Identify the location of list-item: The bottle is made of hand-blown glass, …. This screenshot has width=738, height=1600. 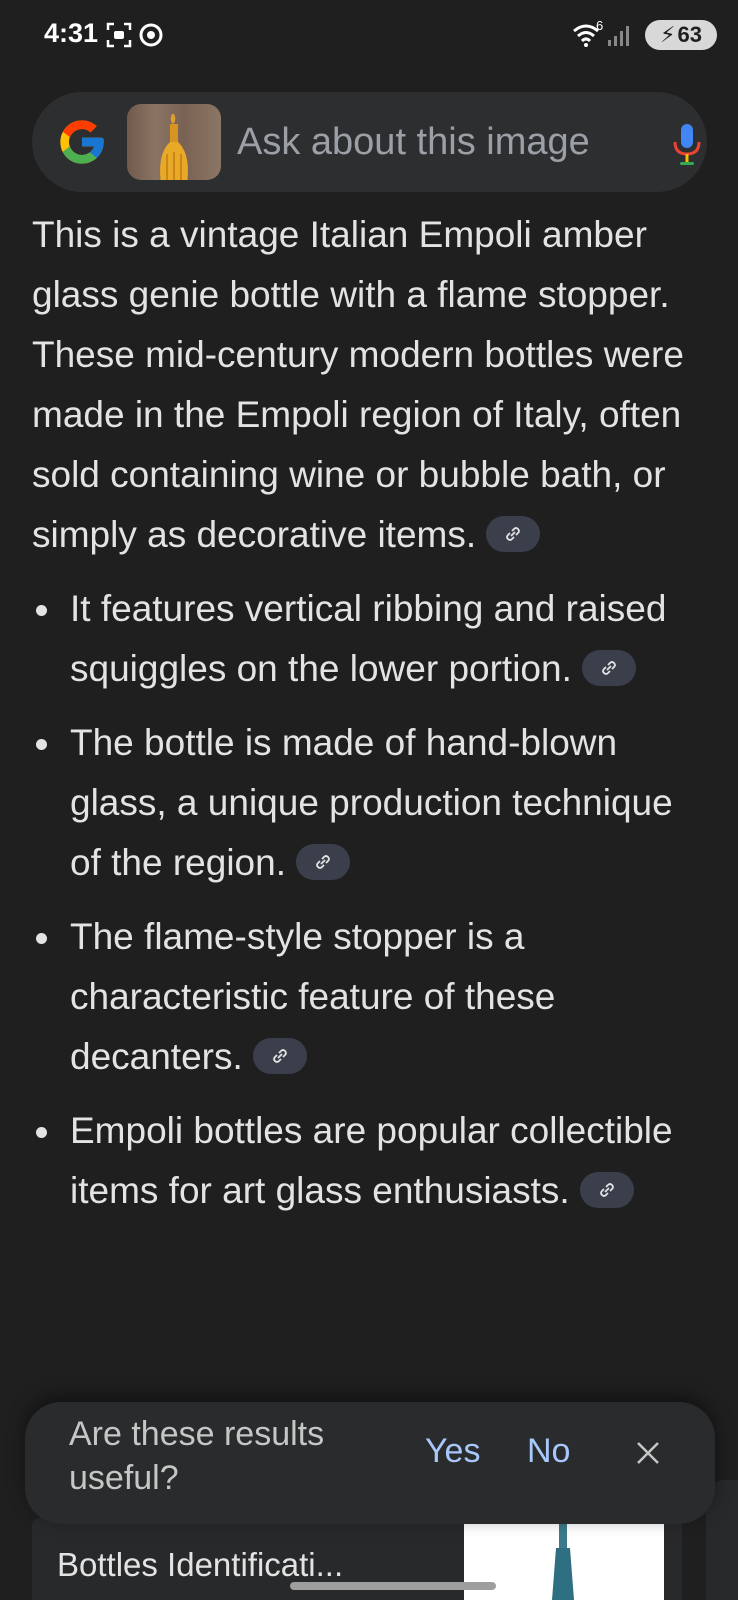
(372, 803).